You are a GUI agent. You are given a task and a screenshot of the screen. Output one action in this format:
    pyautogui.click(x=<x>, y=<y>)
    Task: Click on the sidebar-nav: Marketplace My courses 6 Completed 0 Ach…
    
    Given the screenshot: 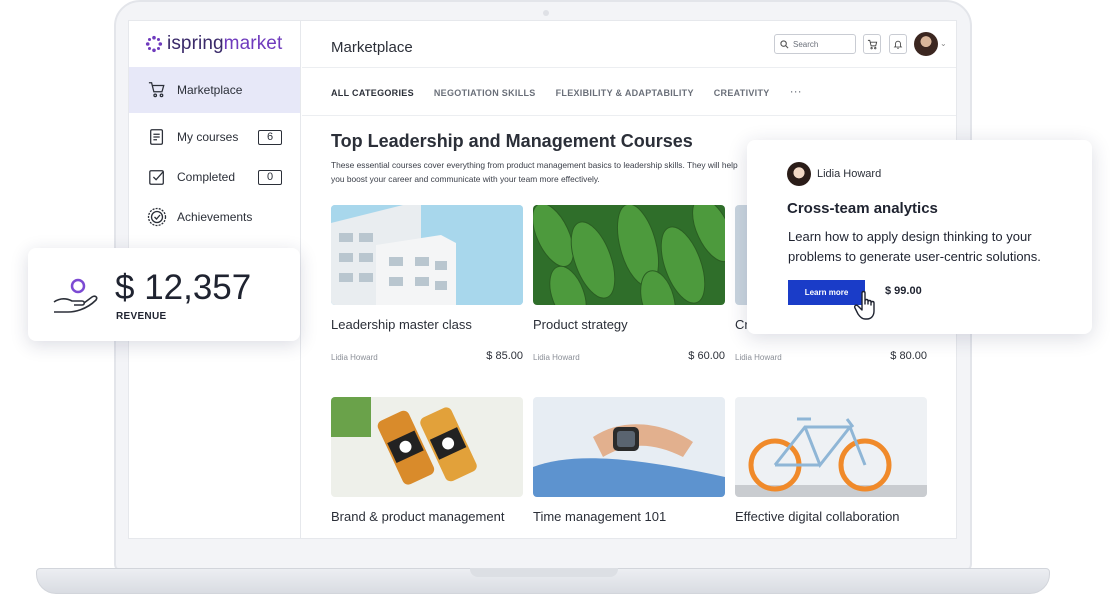 What is the action you would take?
    pyautogui.click(x=214, y=152)
    